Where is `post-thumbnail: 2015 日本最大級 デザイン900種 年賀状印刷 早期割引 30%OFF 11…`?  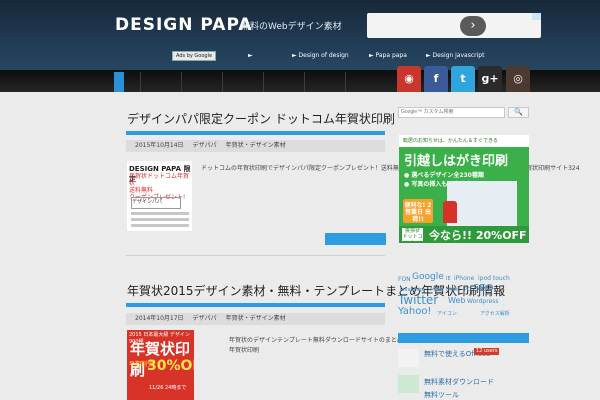 post-thumbnail: 2015 日本最大級 デザイン900種 年賀状印刷 早期割引 30%OFF 11… is located at coordinates (160, 365).